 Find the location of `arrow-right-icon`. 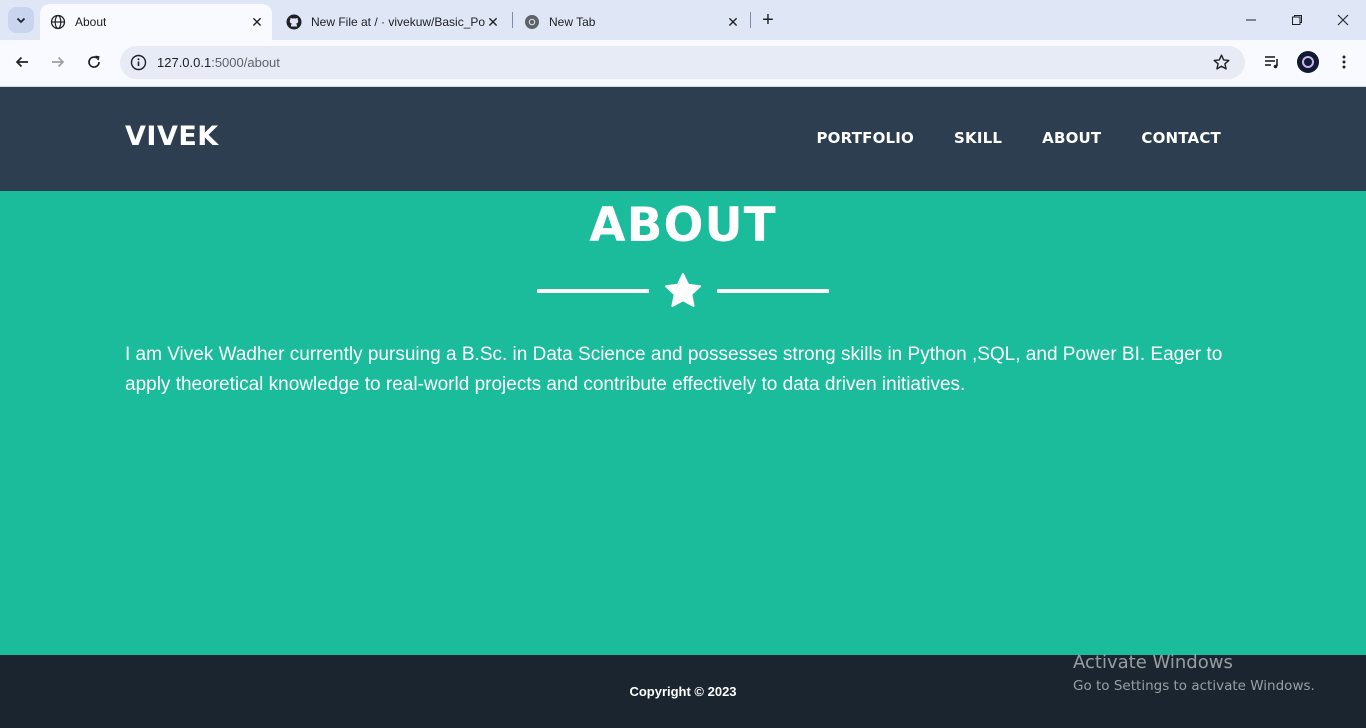

arrow-right-icon is located at coordinates (58, 62).